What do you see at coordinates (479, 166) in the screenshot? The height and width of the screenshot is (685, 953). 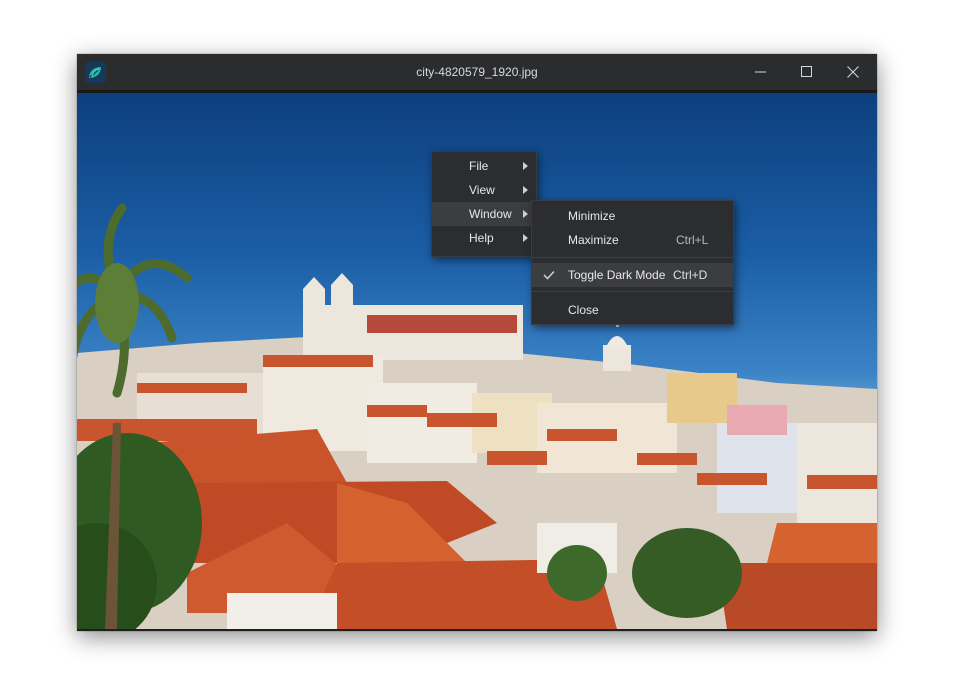 I see `menu-item-label: File` at bounding box center [479, 166].